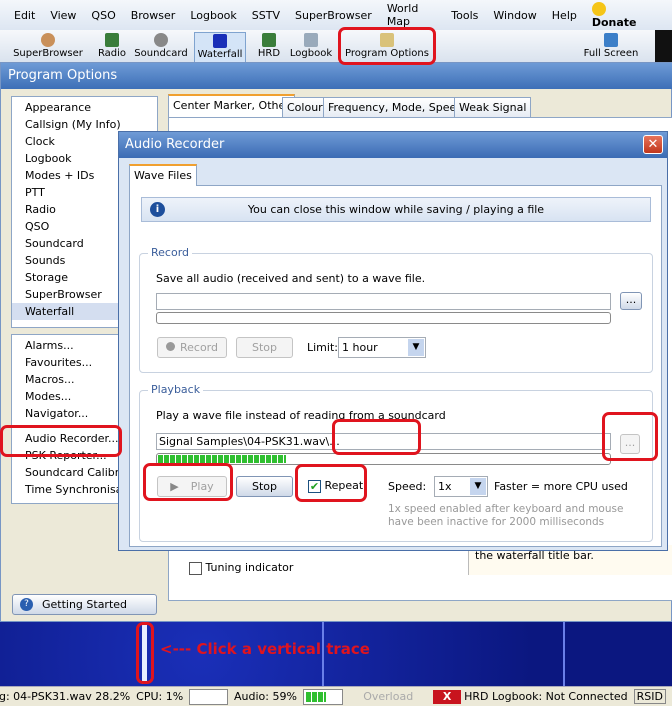 Image resolution: width=672 pixels, height=706 pixels. Describe the element at coordinates (407, 486) in the screenshot. I see `speed-label: Speed:` at that location.